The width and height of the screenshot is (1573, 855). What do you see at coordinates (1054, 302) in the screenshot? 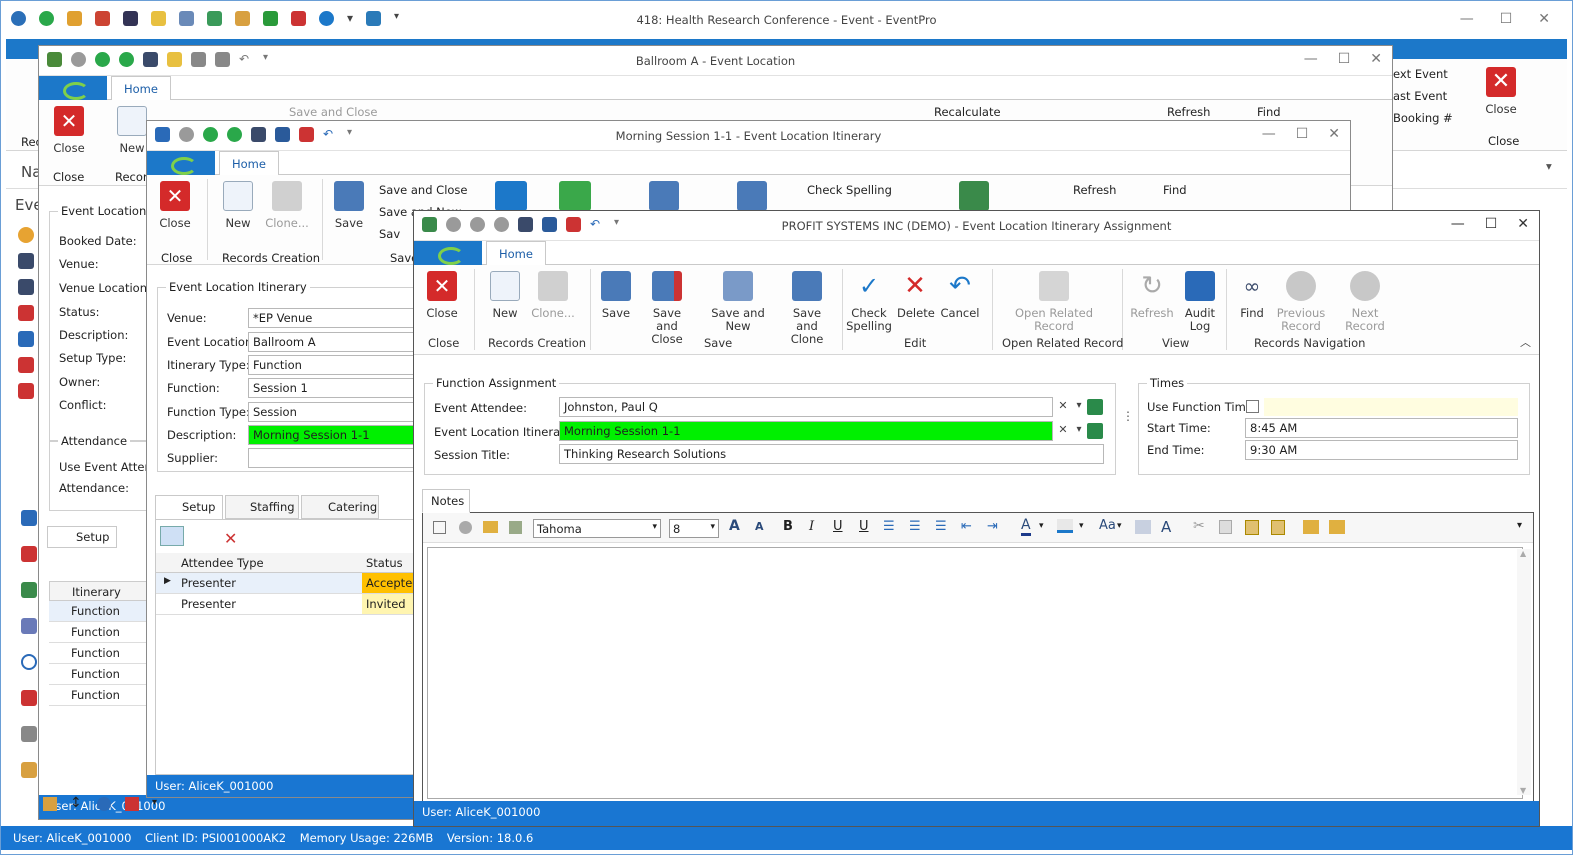
I see `open-related-record-button: Open Related Record` at bounding box center [1054, 302].